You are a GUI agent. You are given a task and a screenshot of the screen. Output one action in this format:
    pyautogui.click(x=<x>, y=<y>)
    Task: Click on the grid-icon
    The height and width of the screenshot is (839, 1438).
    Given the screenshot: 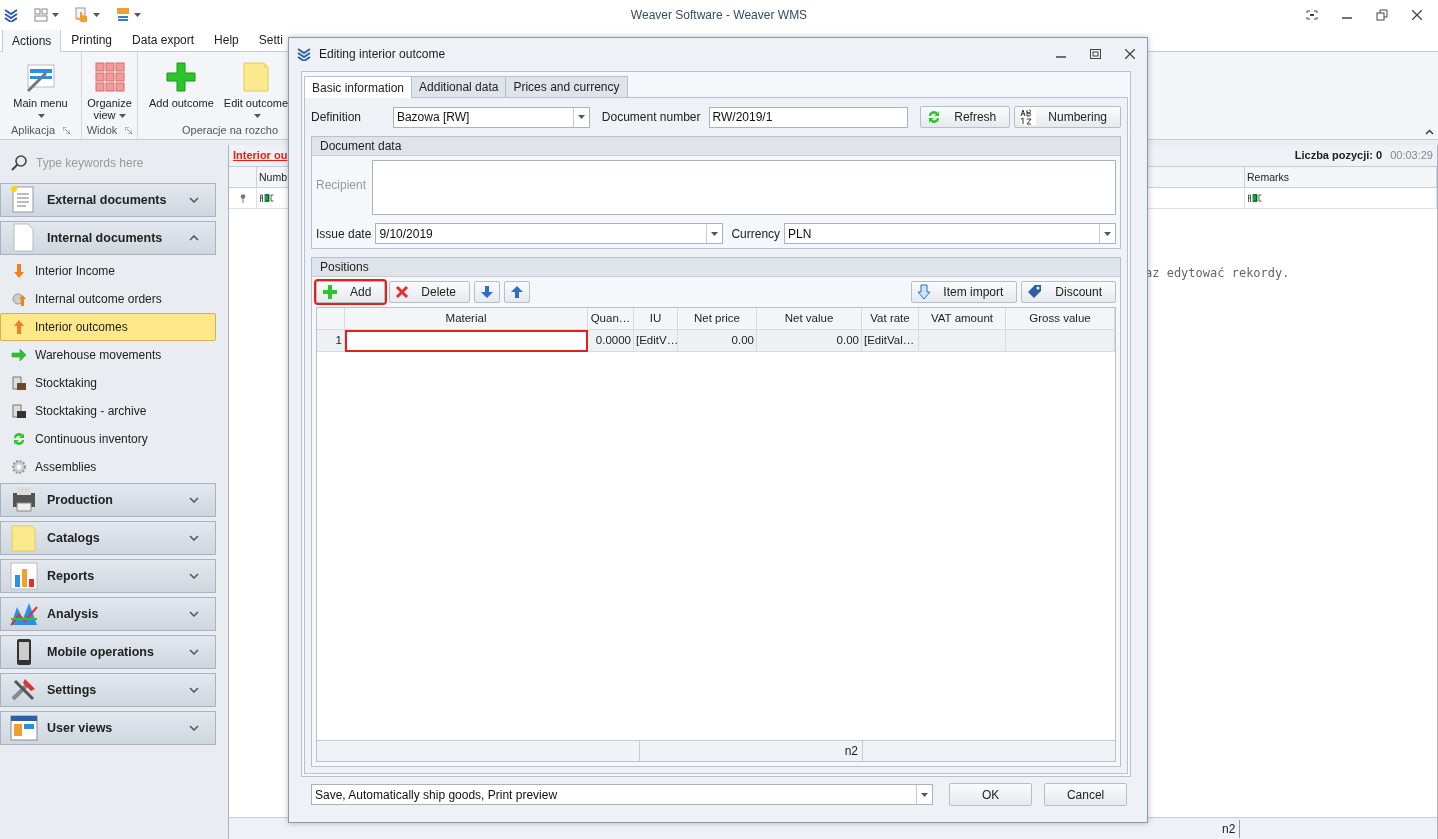 What is the action you would take?
    pyautogui.click(x=109, y=77)
    